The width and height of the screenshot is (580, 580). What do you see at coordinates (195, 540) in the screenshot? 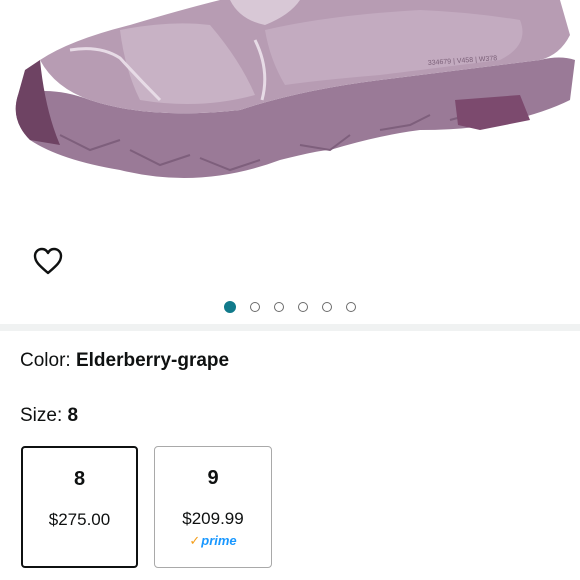
I see `prime-check-icon: ✓` at bounding box center [195, 540].